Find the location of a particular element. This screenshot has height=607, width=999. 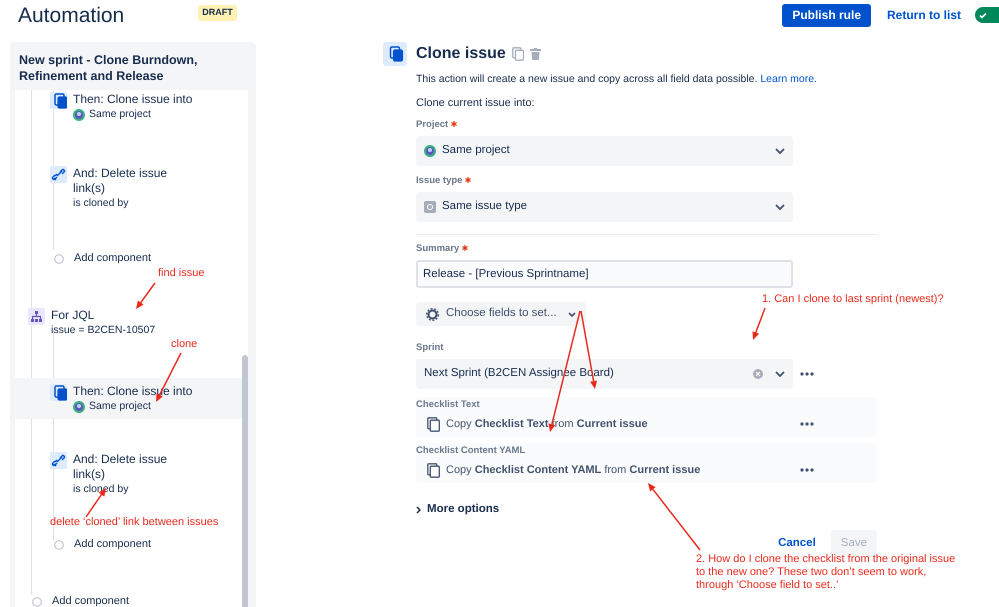

page-title: Automation is located at coordinates (71, 15).